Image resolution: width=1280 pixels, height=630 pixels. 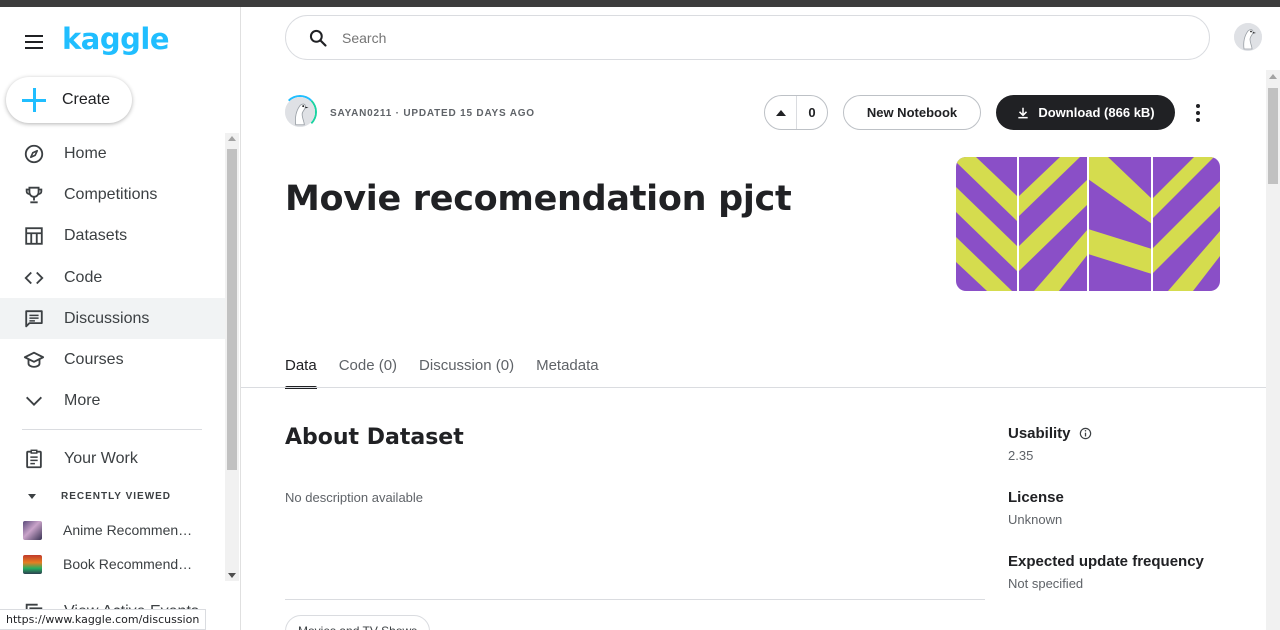 I want to click on about-description: No description available, so click(x=354, y=497).